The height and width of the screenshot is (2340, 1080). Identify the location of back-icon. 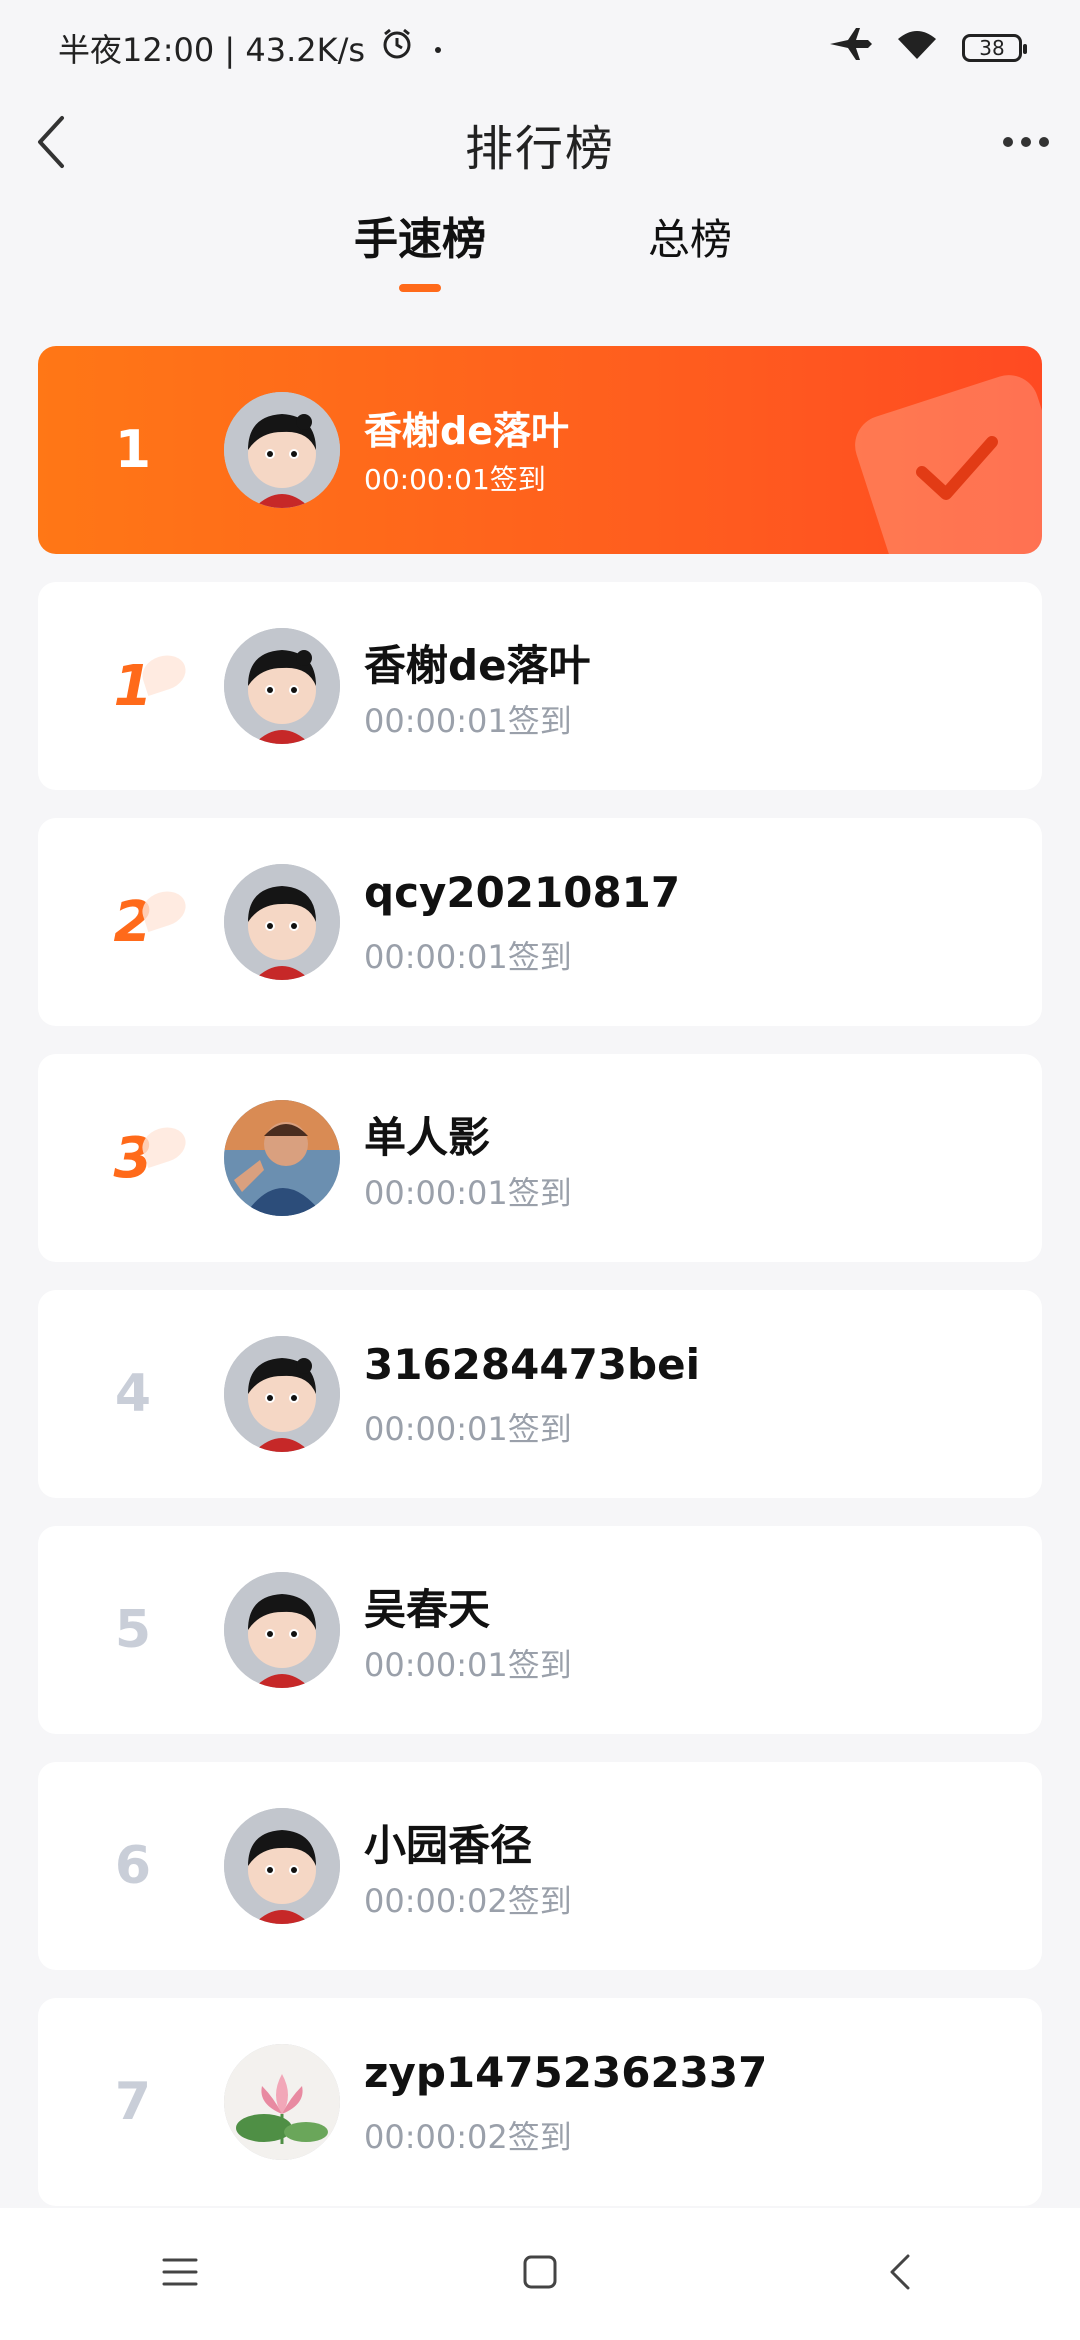
(900, 2274).